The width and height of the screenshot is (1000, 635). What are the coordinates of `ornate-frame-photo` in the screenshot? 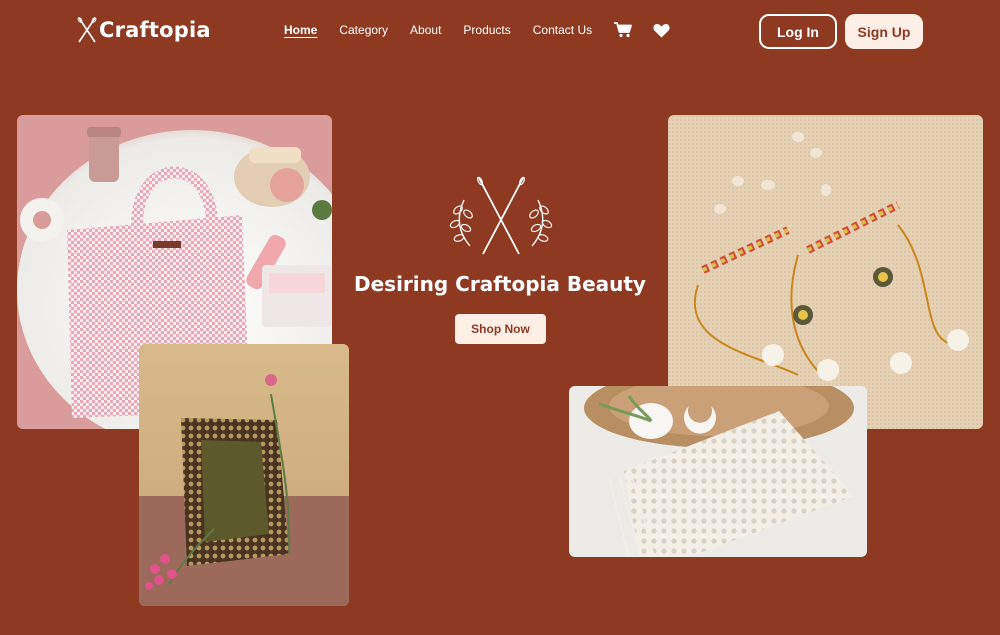 It's located at (244, 475).